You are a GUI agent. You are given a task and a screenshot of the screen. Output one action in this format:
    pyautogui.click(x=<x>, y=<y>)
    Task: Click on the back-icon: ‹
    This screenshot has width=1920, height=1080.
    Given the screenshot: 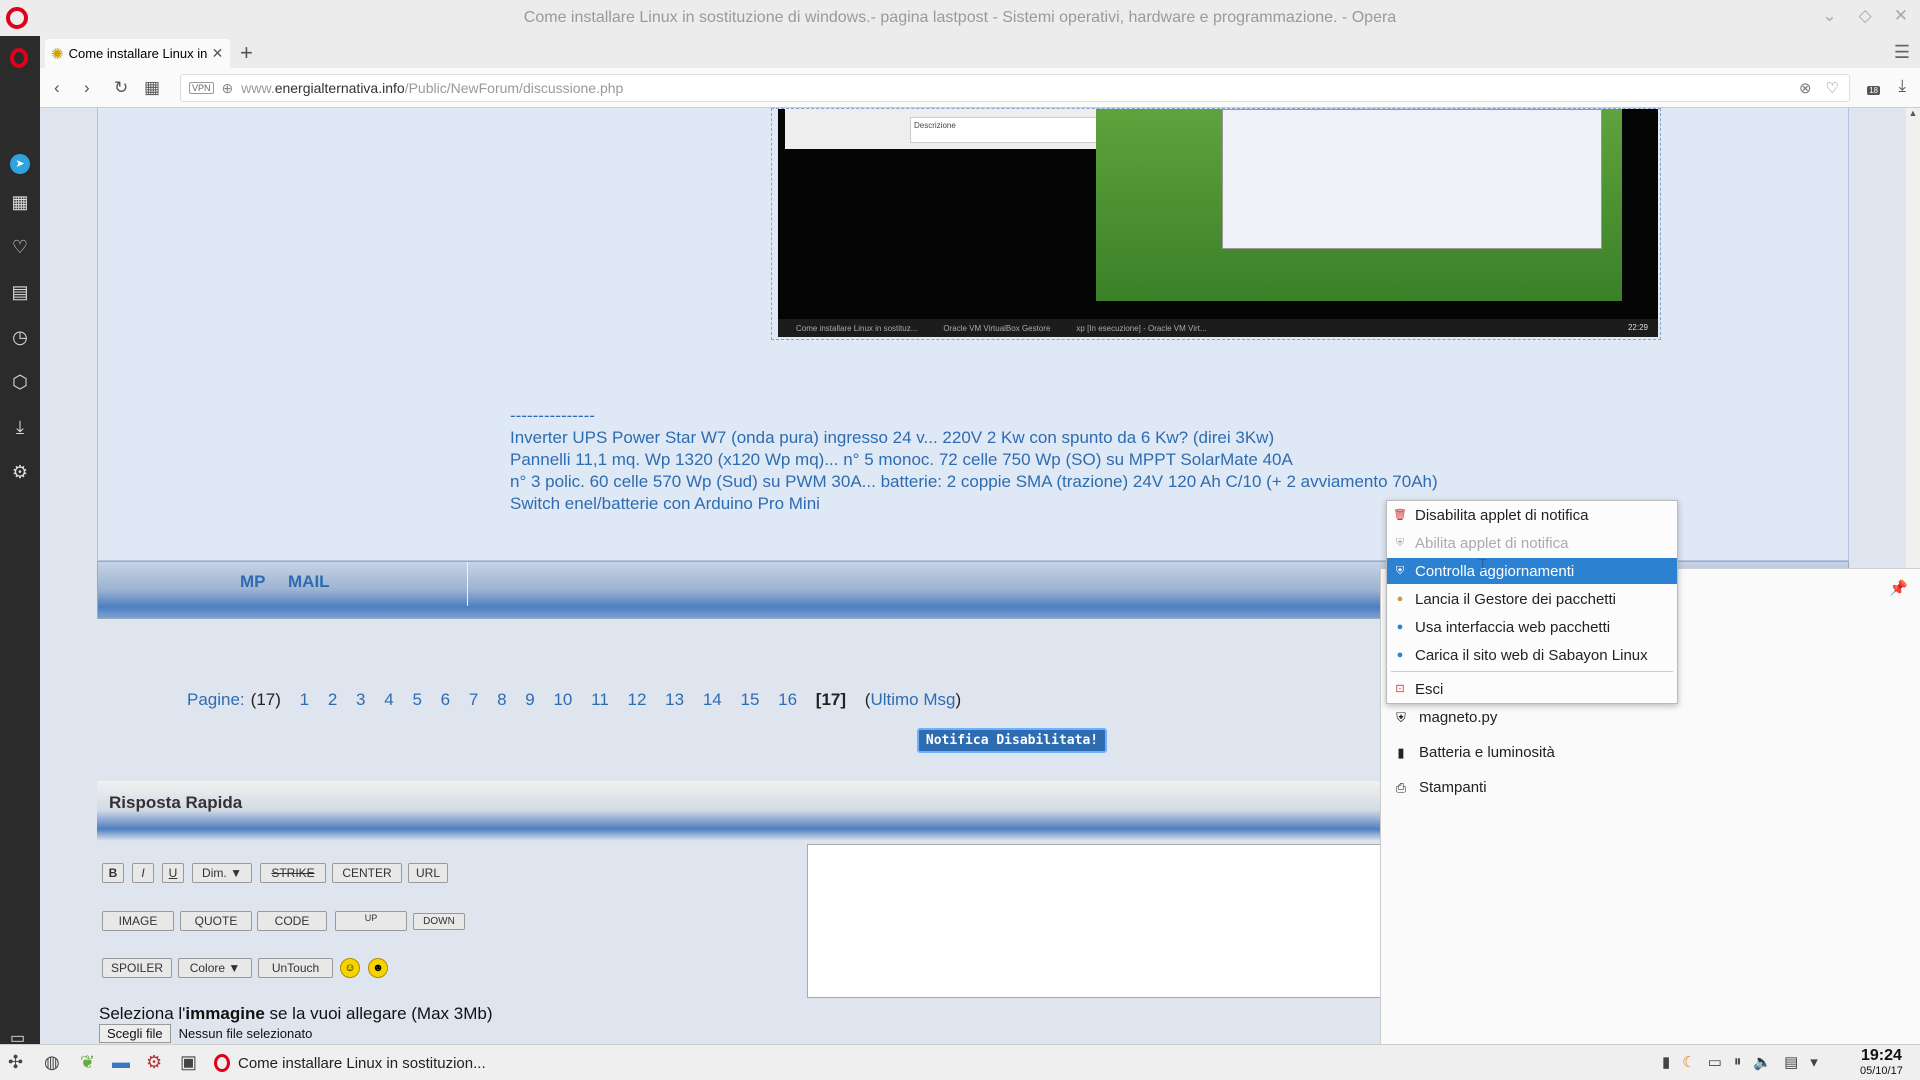 What is the action you would take?
    pyautogui.click(x=57, y=88)
    